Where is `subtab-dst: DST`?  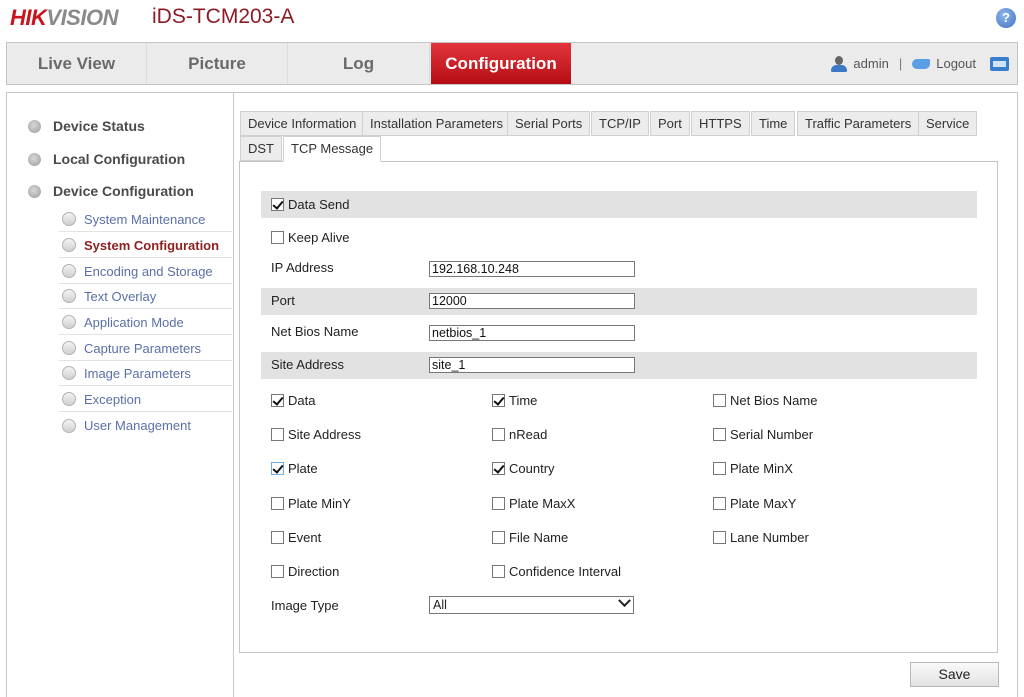 subtab-dst: DST is located at coordinates (261, 148).